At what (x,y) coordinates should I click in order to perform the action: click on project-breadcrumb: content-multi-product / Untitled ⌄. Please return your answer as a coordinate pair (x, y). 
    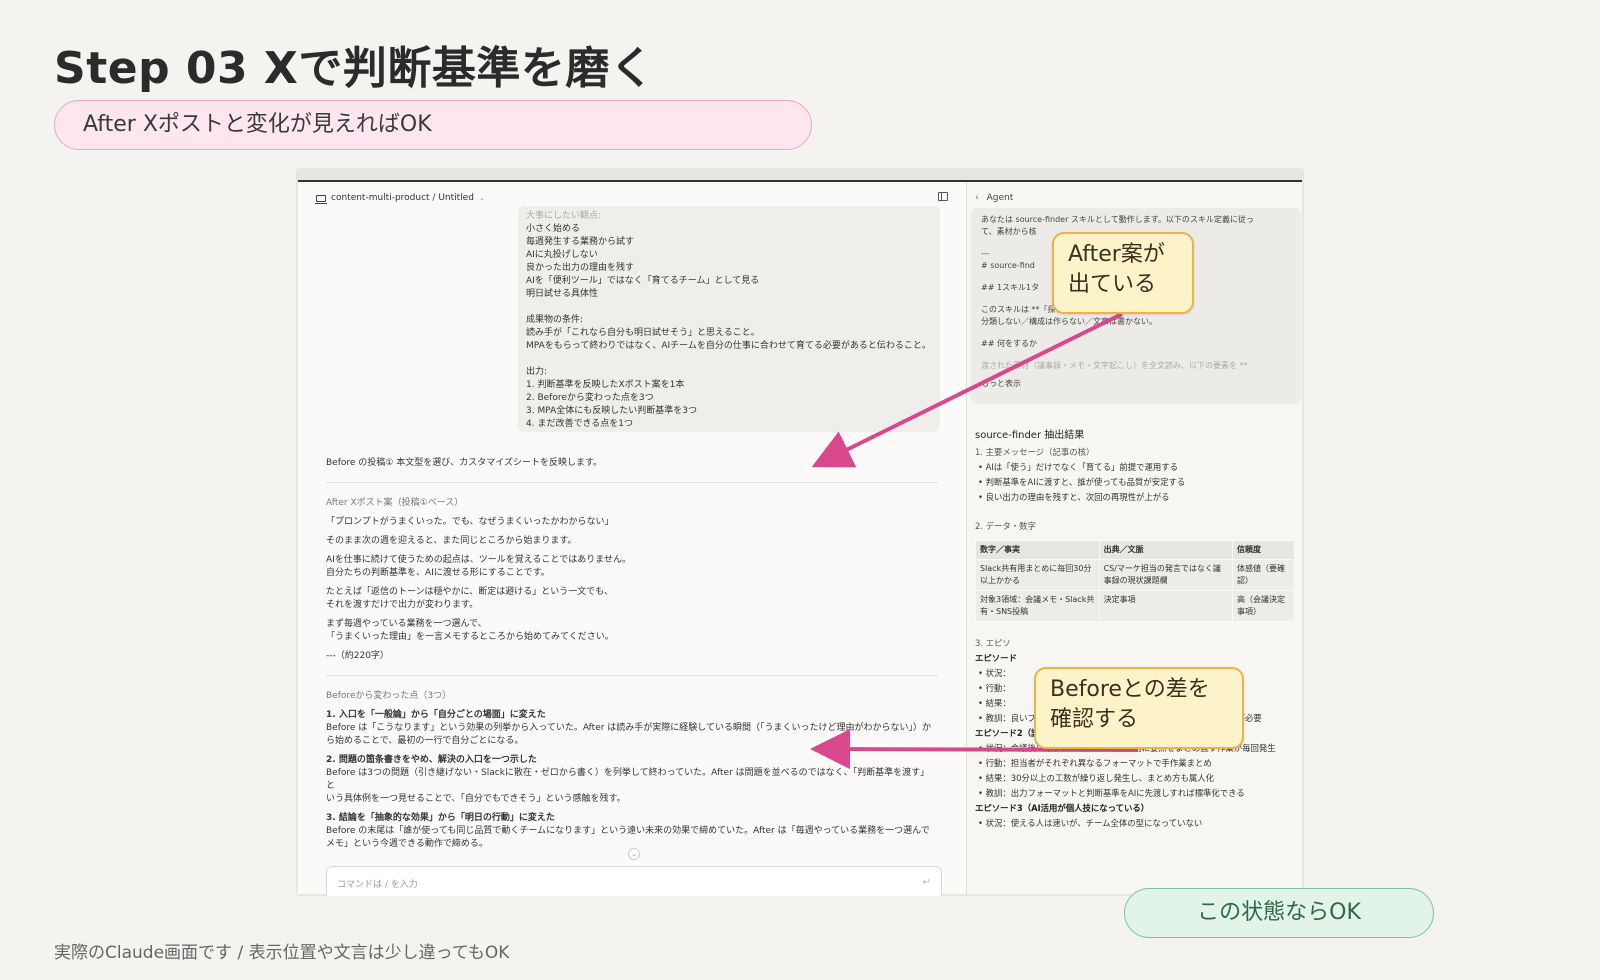
    Looking at the image, I should click on (400, 198).